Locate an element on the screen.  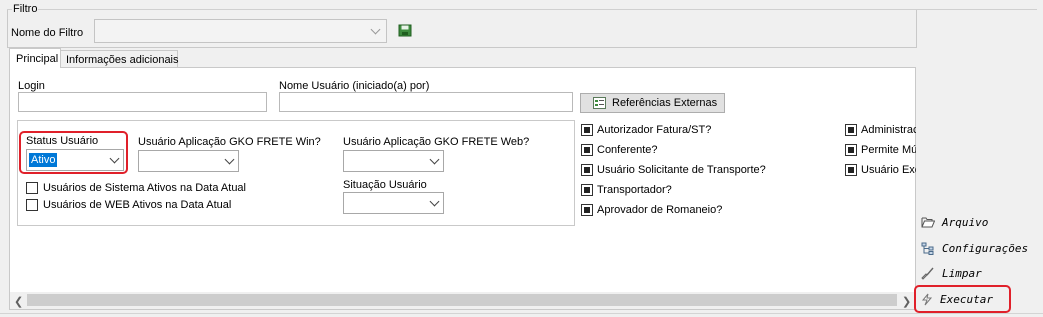
nome-usuario-label: Nome Usuário (iniciado(a) por) is located at coordinates (354, 86).